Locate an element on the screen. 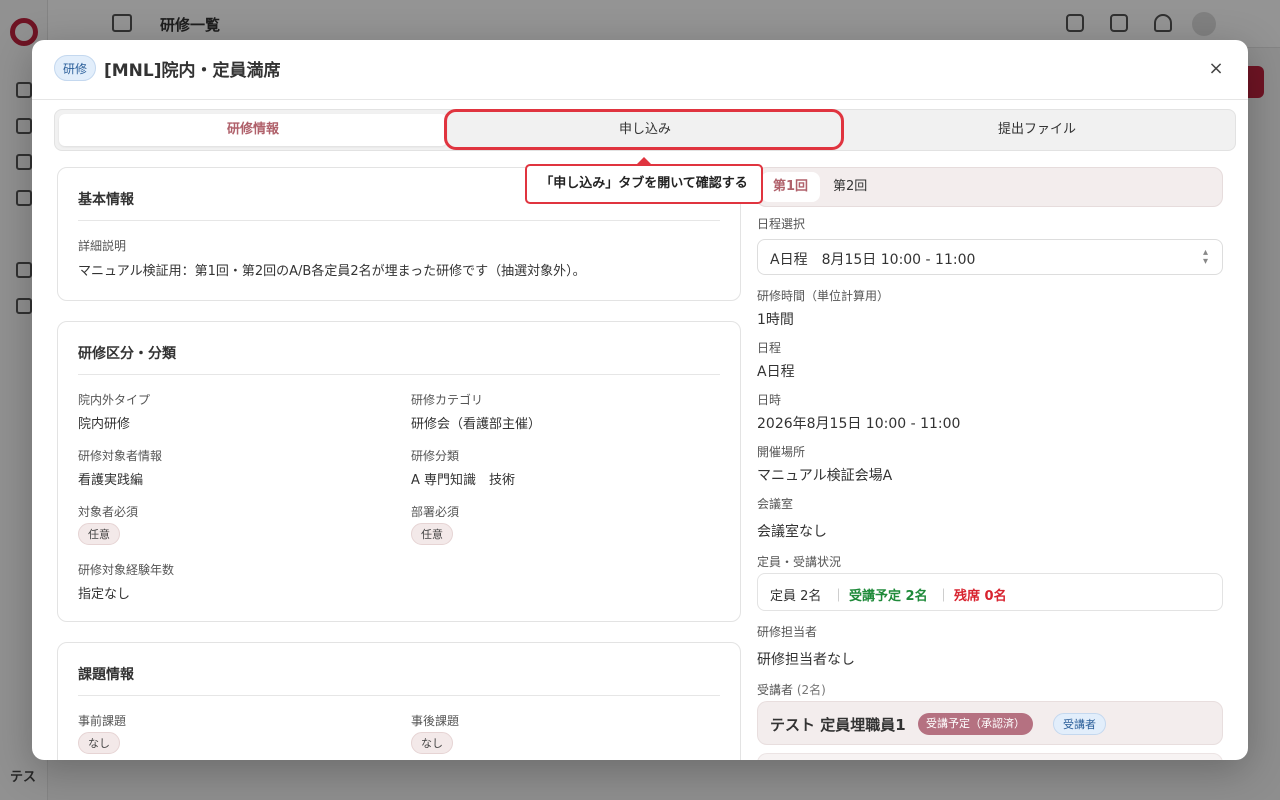 The image size is (1280, 800). tab-submitted-files: 提出ファイル is located at coordinates (1037, 130).